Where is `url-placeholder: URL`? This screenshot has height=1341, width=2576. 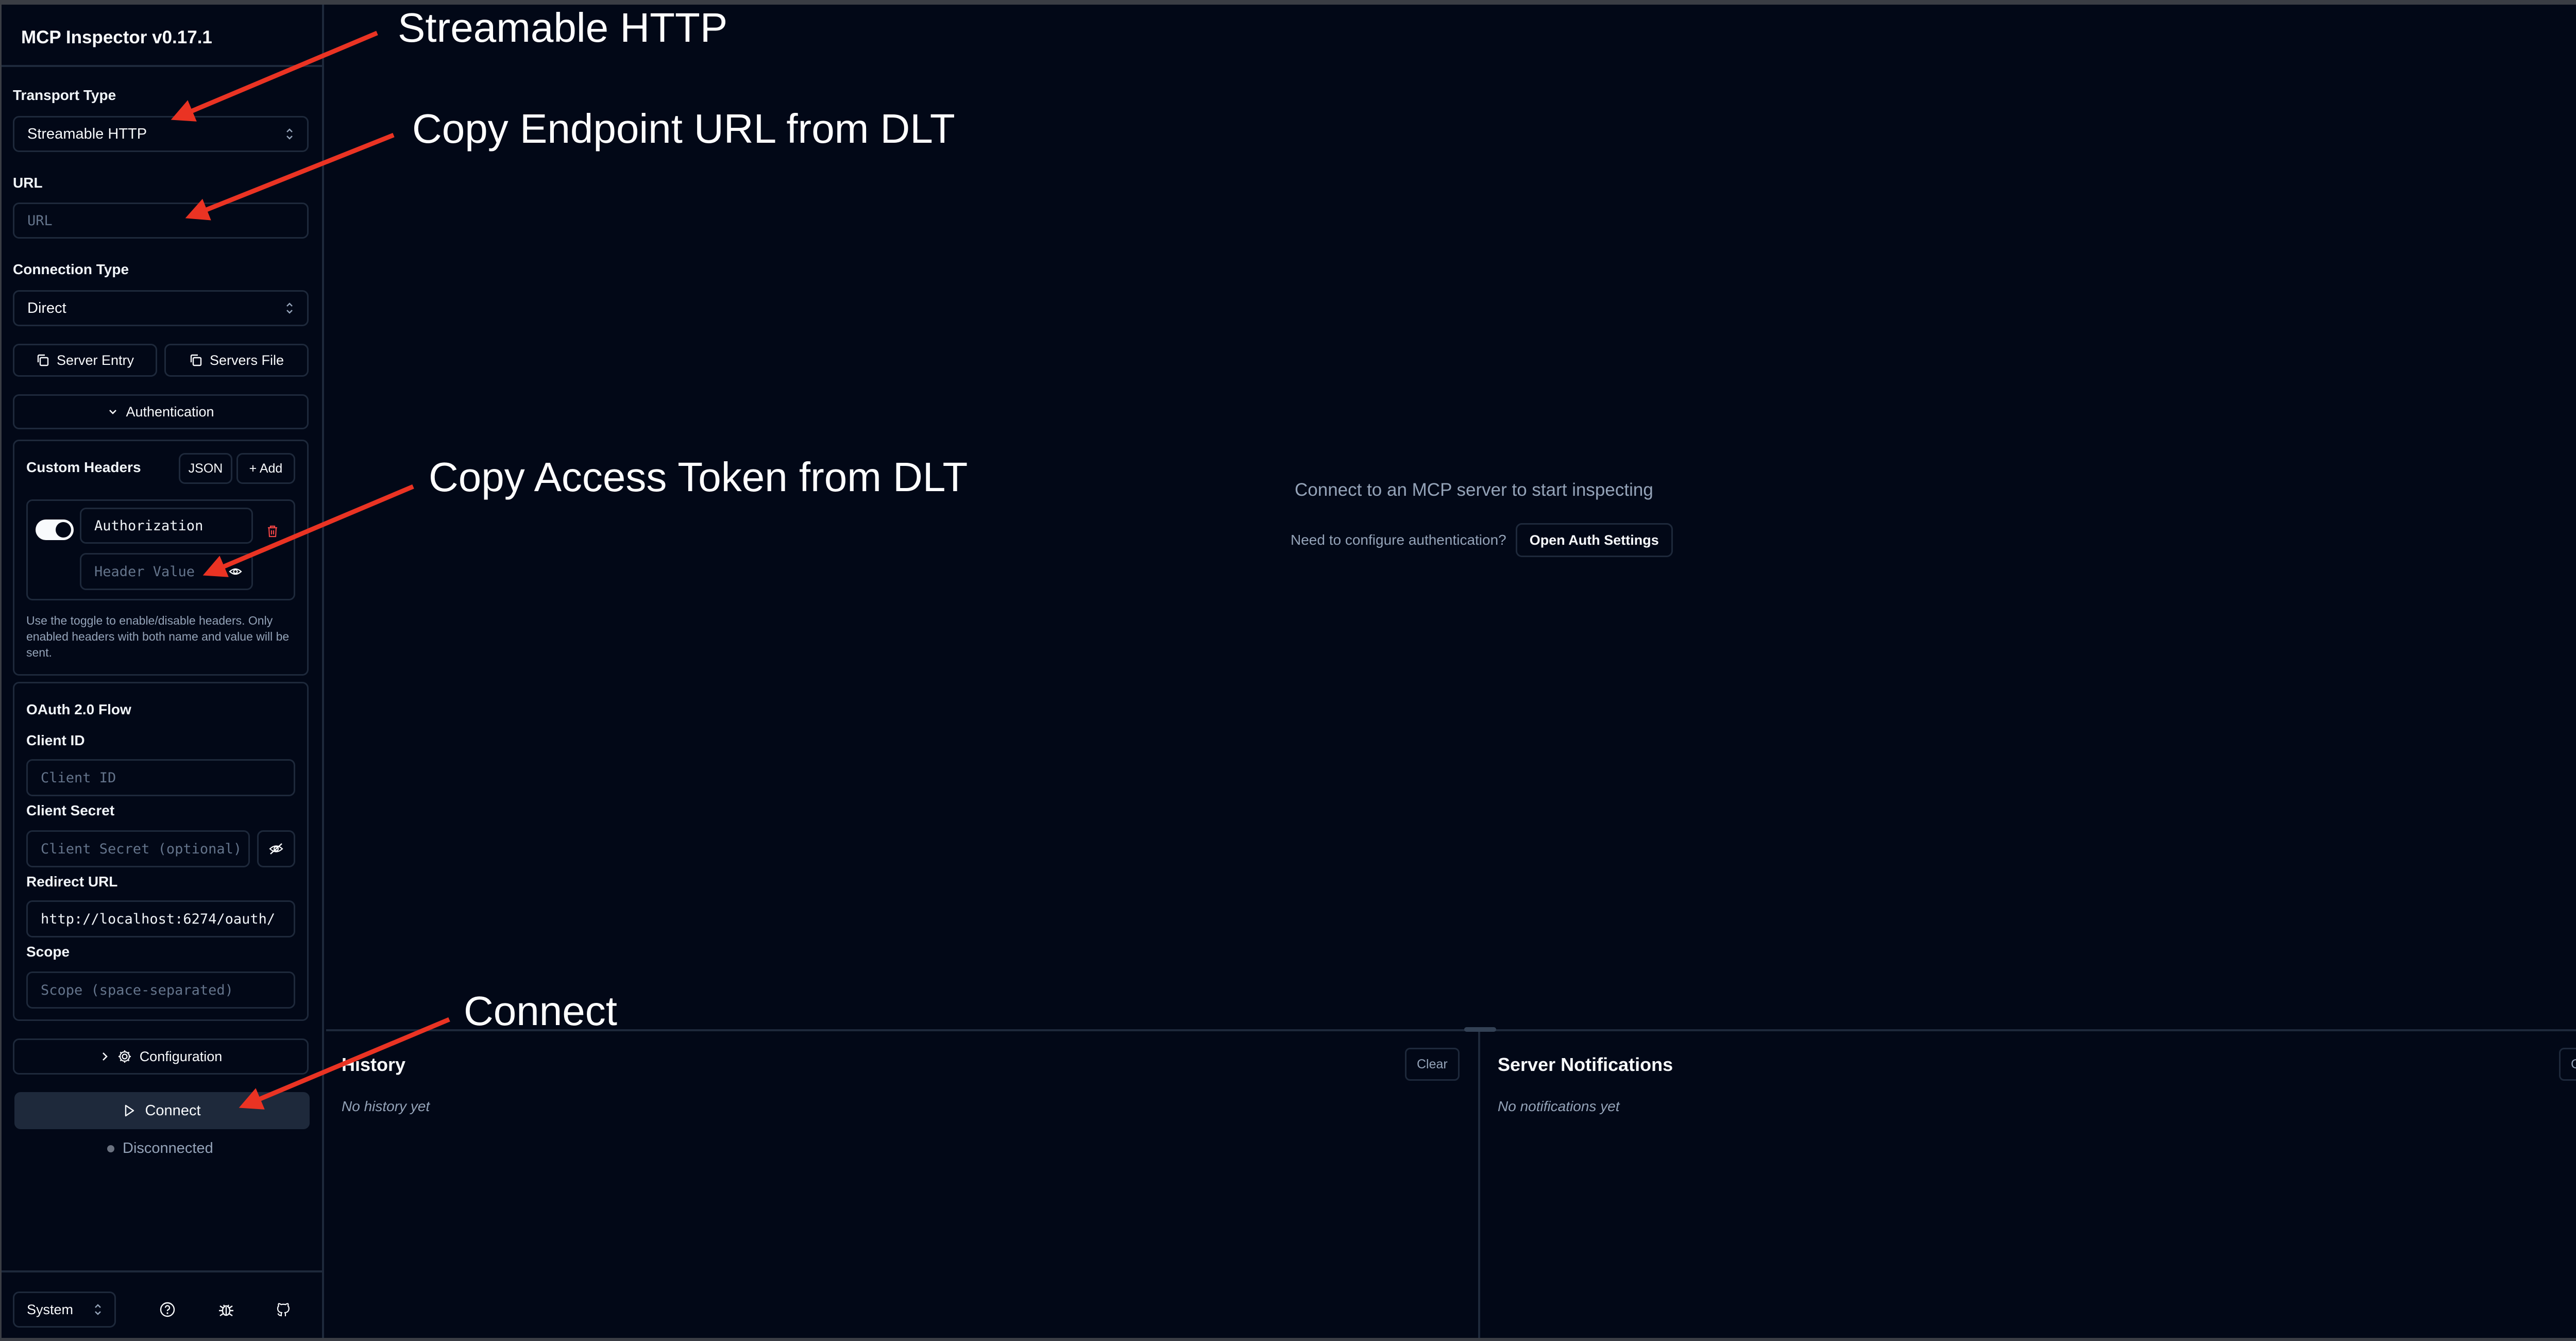 url-placeholder: URL is located at coordinates (40, 221).